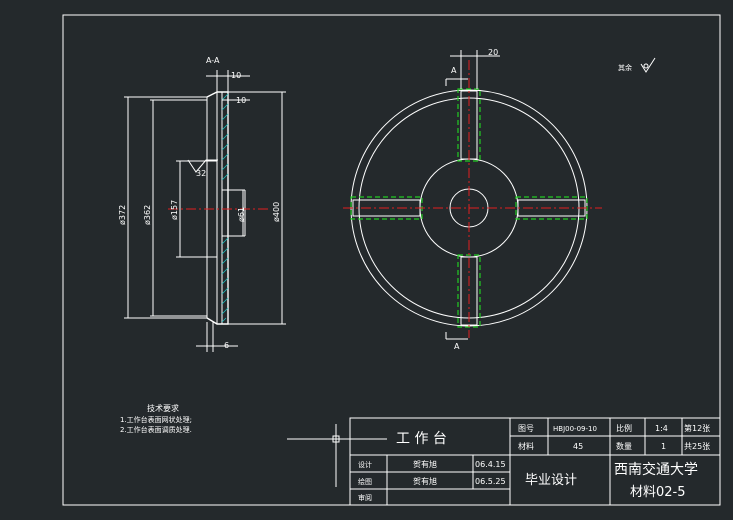 The image size is (733, 520). I want to click on school-name: 西南交通大学, so click(656, 469).